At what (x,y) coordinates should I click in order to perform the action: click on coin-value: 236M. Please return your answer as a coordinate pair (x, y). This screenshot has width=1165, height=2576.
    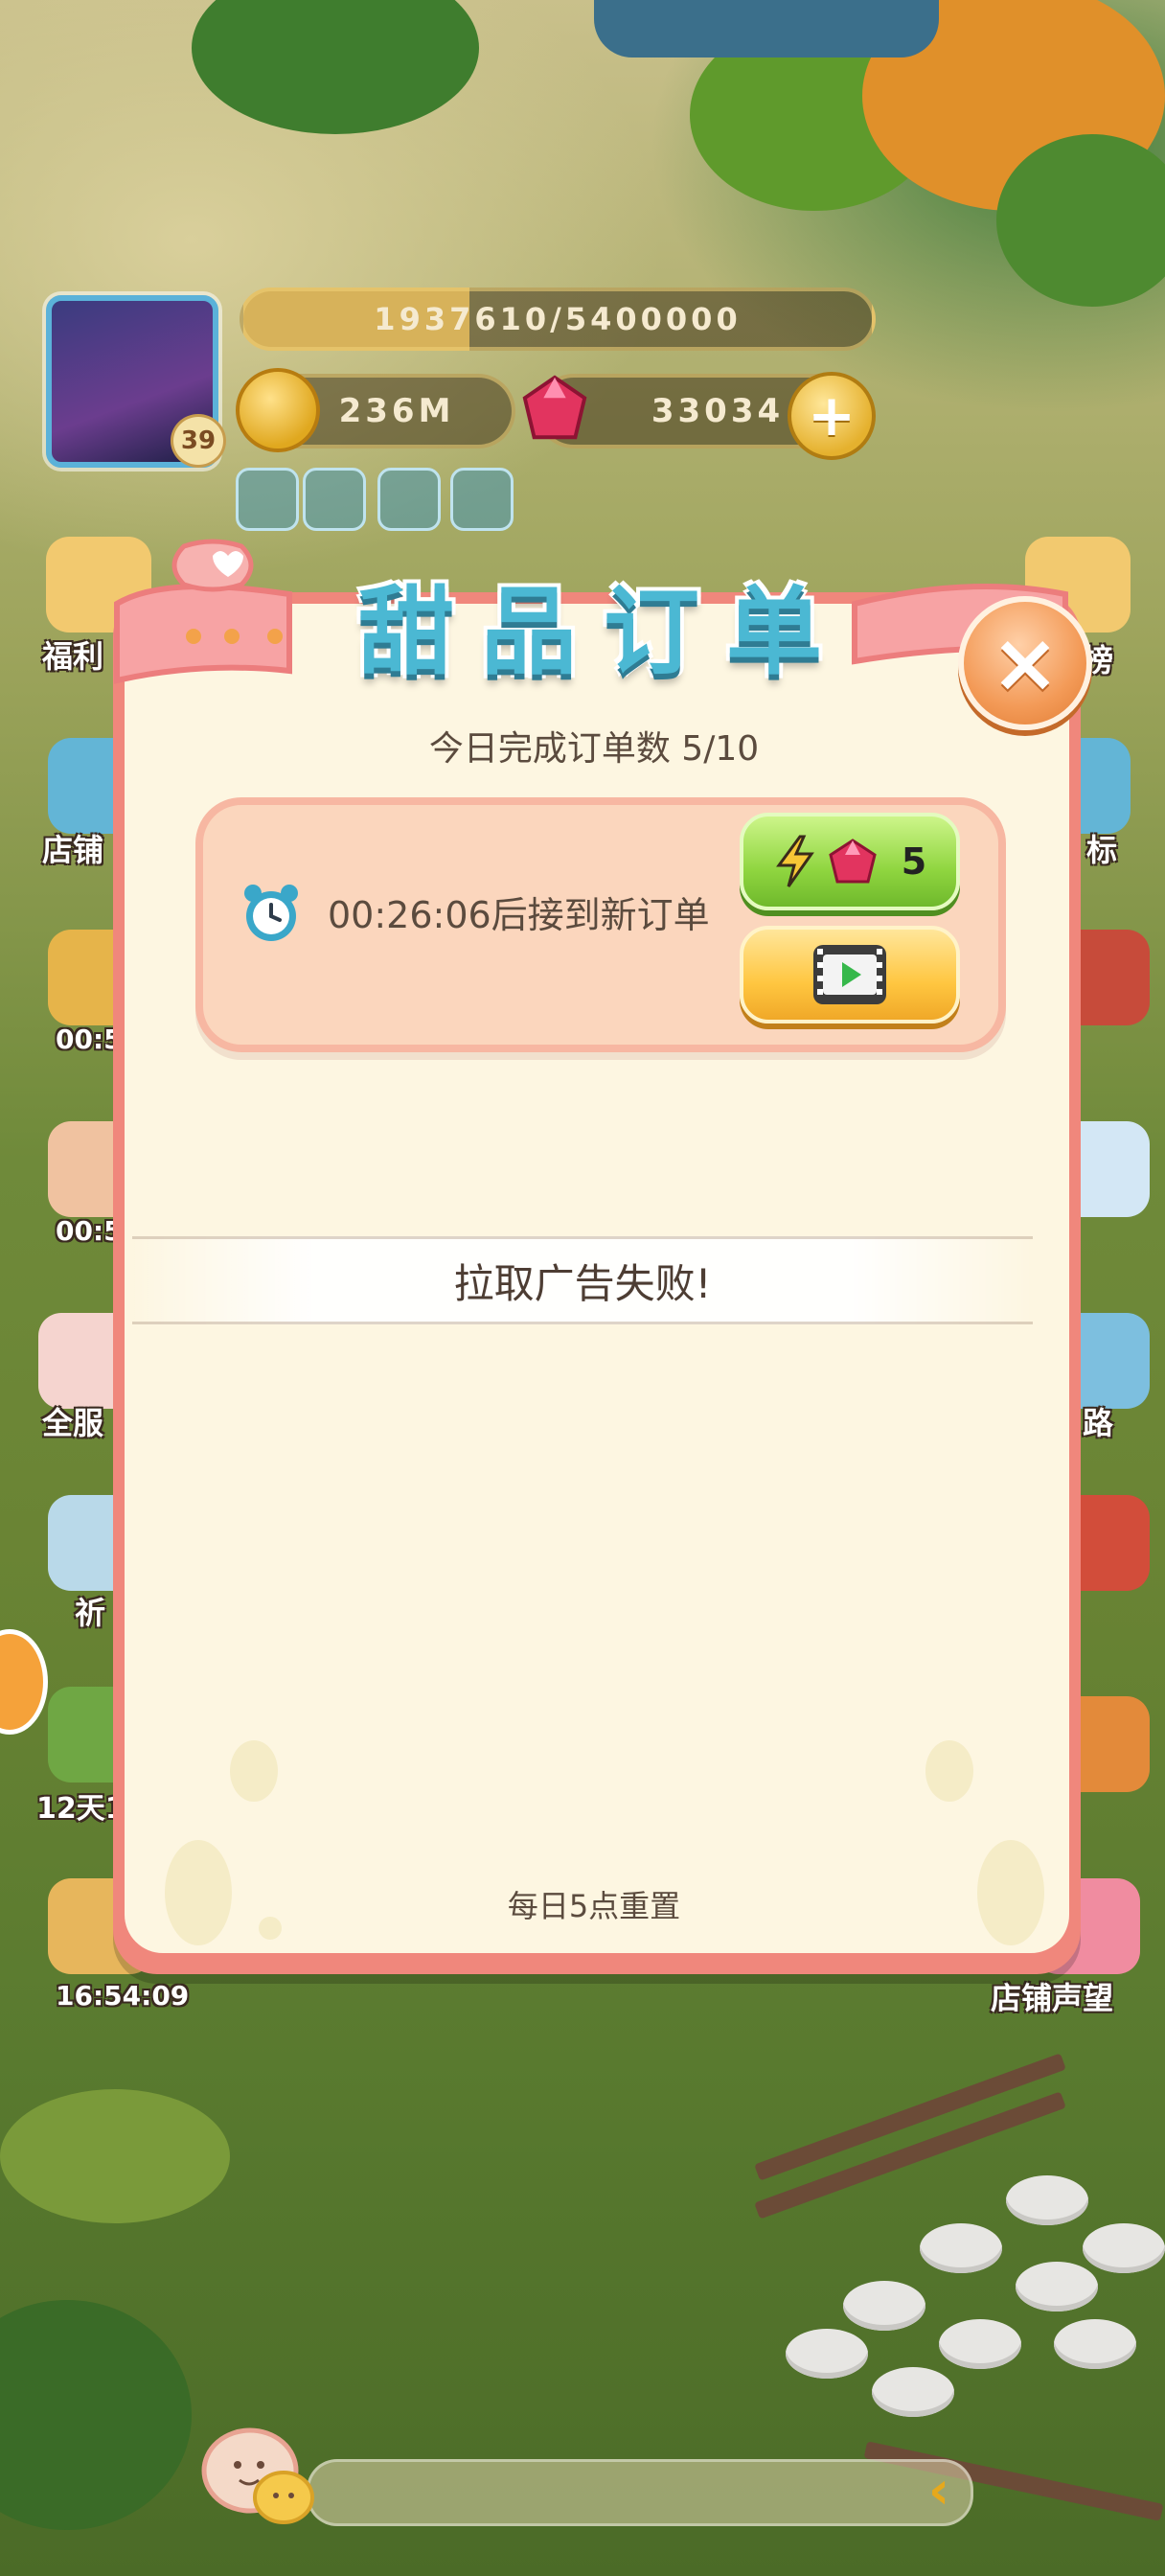
    Looking at the image, I should click on (396, 411).